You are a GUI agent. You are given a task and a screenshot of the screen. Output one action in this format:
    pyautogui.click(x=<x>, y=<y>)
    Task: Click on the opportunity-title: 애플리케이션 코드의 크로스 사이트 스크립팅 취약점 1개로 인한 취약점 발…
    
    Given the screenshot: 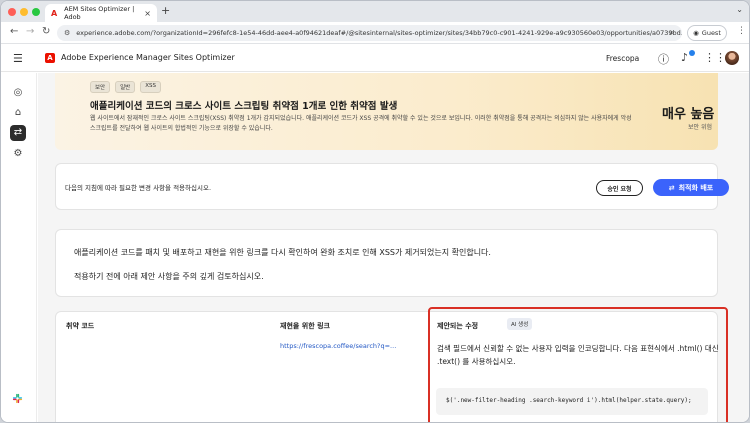 What is the action you would take?
    pyautogui.click(x=244, y=106)
    